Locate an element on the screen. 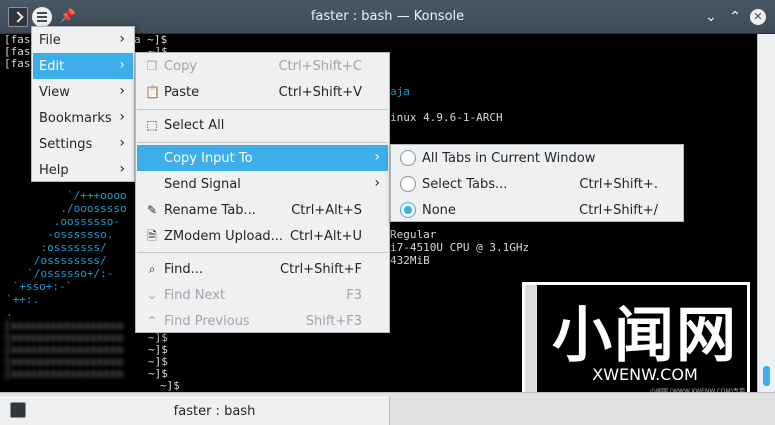 The image size is (775, 425). menu-item-settings: Settings › is located at coordinates (83, 144).